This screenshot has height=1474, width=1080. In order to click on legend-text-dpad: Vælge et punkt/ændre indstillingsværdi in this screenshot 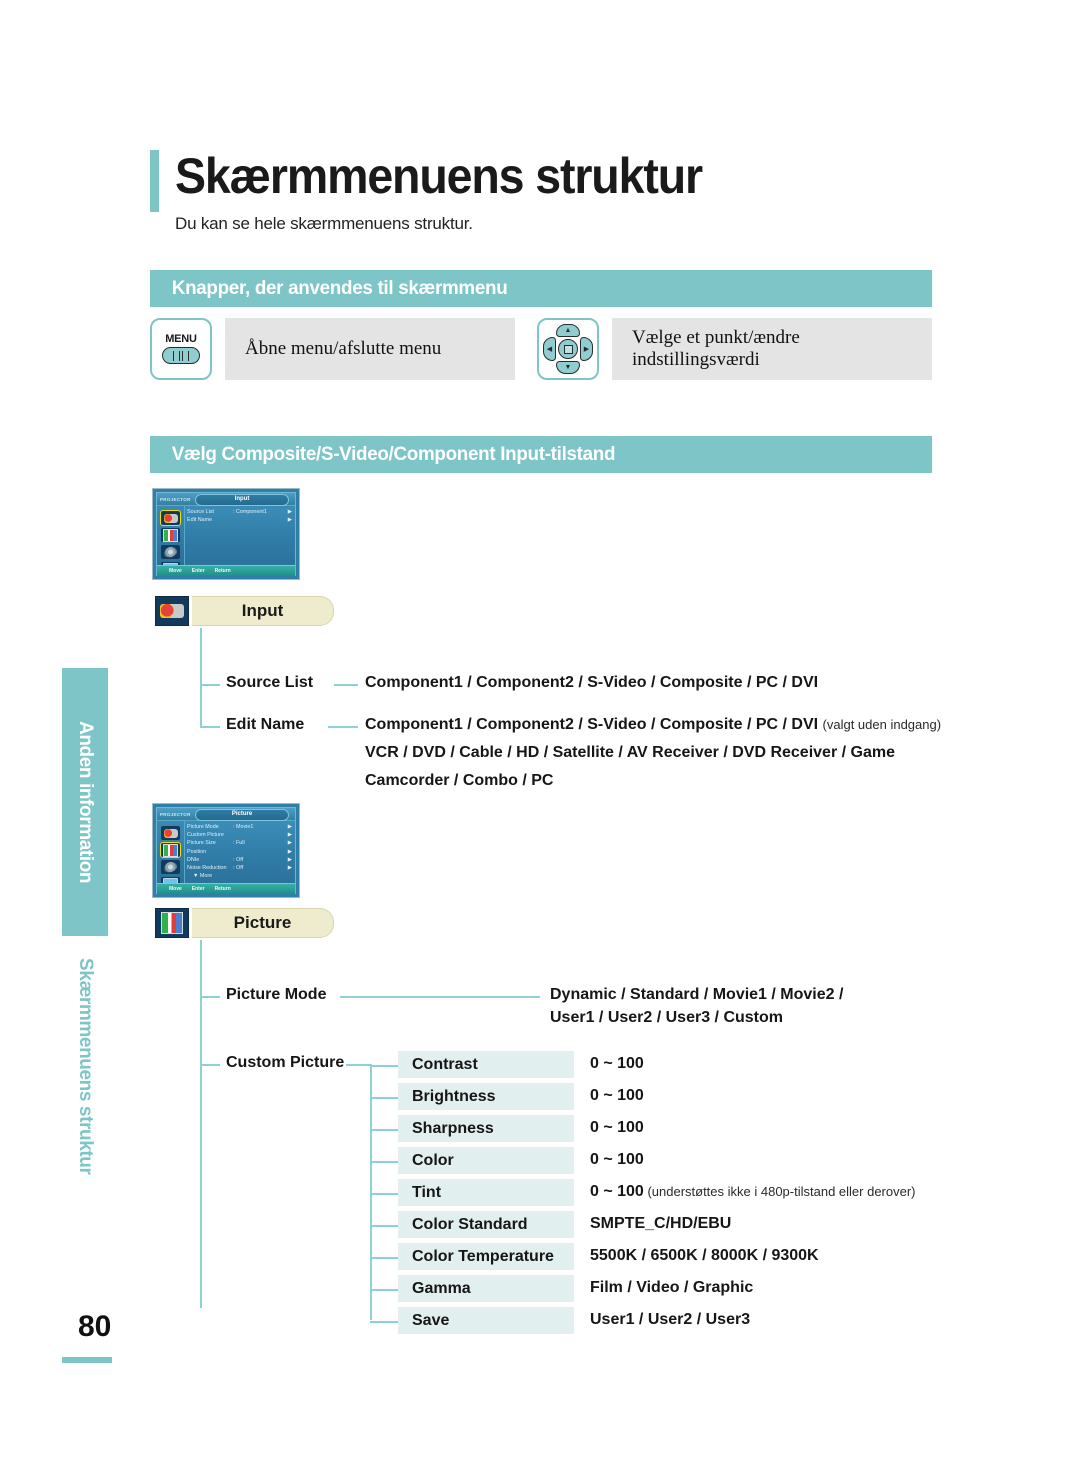, I will do `click(772, 349)`.